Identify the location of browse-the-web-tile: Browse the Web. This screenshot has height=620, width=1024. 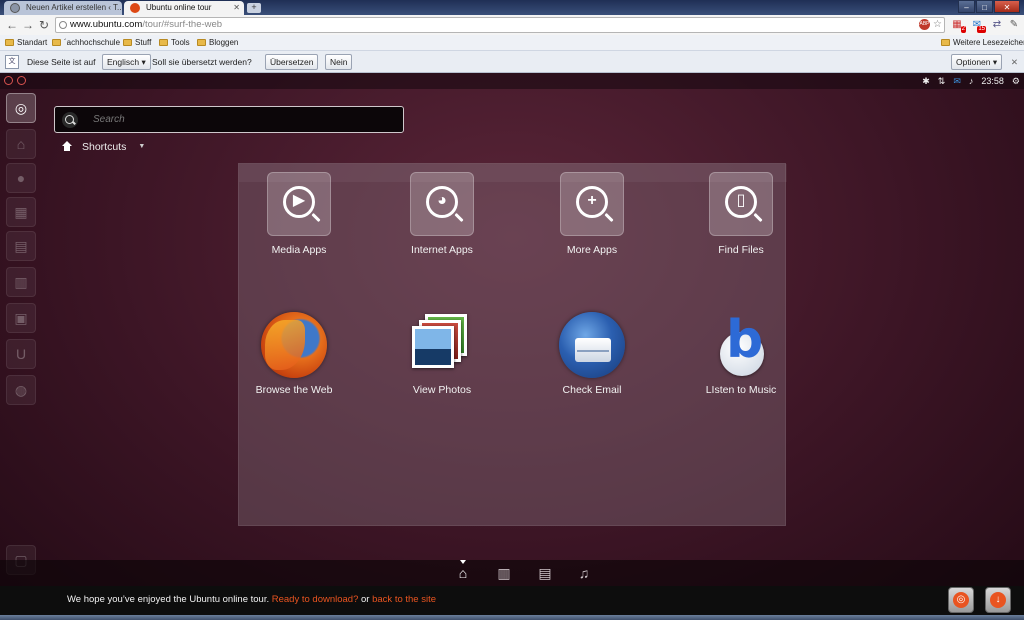
(294, 354).